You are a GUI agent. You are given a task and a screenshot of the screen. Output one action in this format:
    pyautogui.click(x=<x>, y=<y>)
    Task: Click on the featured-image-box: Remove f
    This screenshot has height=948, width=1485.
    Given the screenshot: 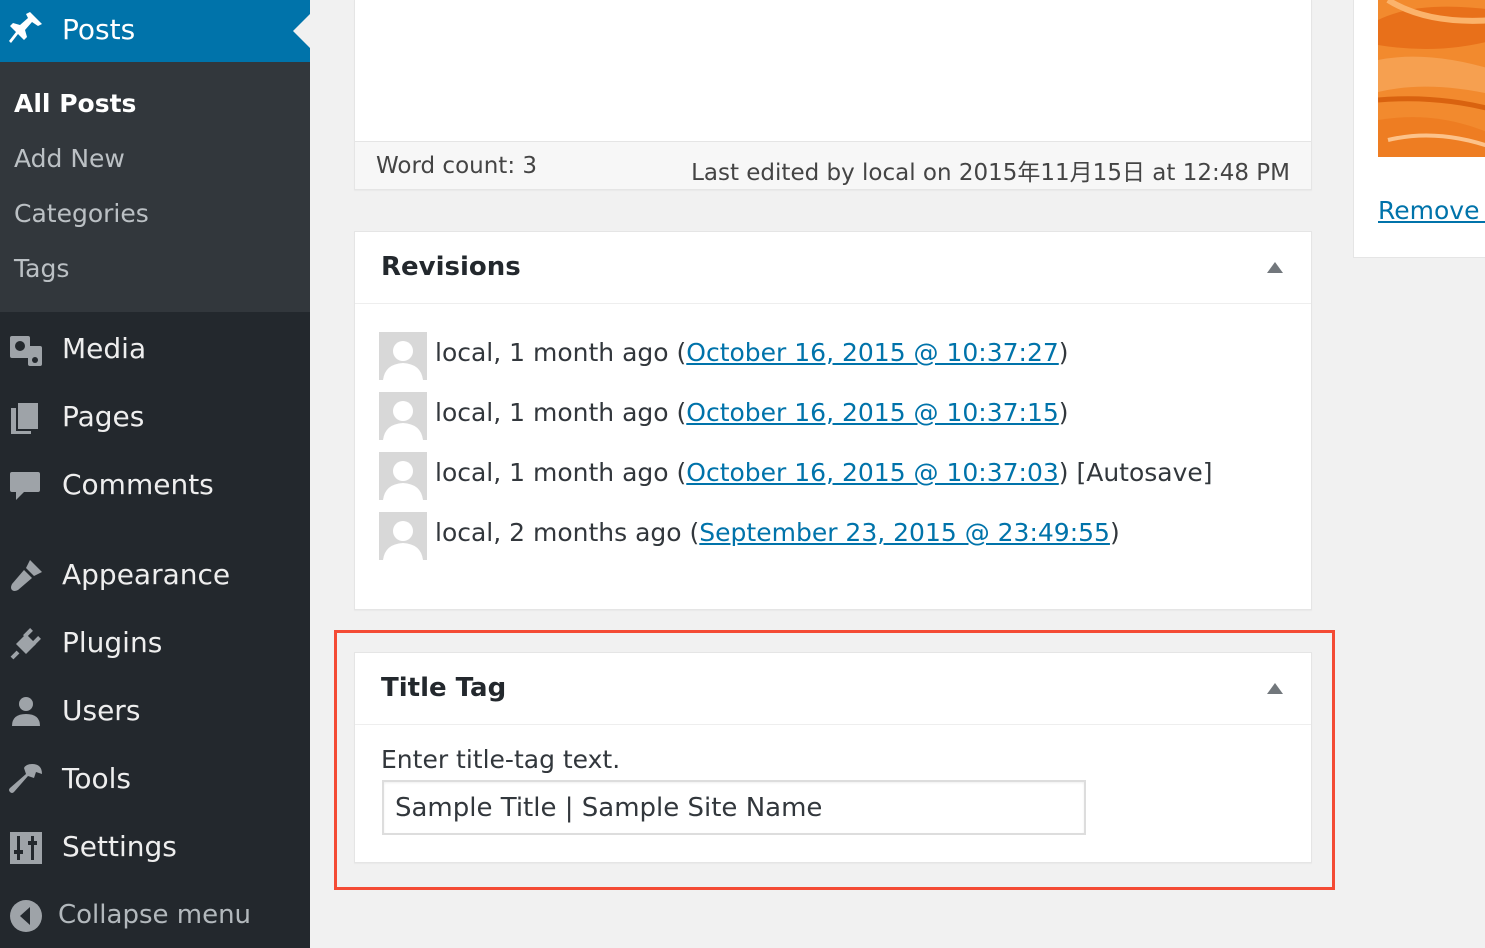 What is the action you would take?
    pyautogui.click(x=1419, y=129)
    